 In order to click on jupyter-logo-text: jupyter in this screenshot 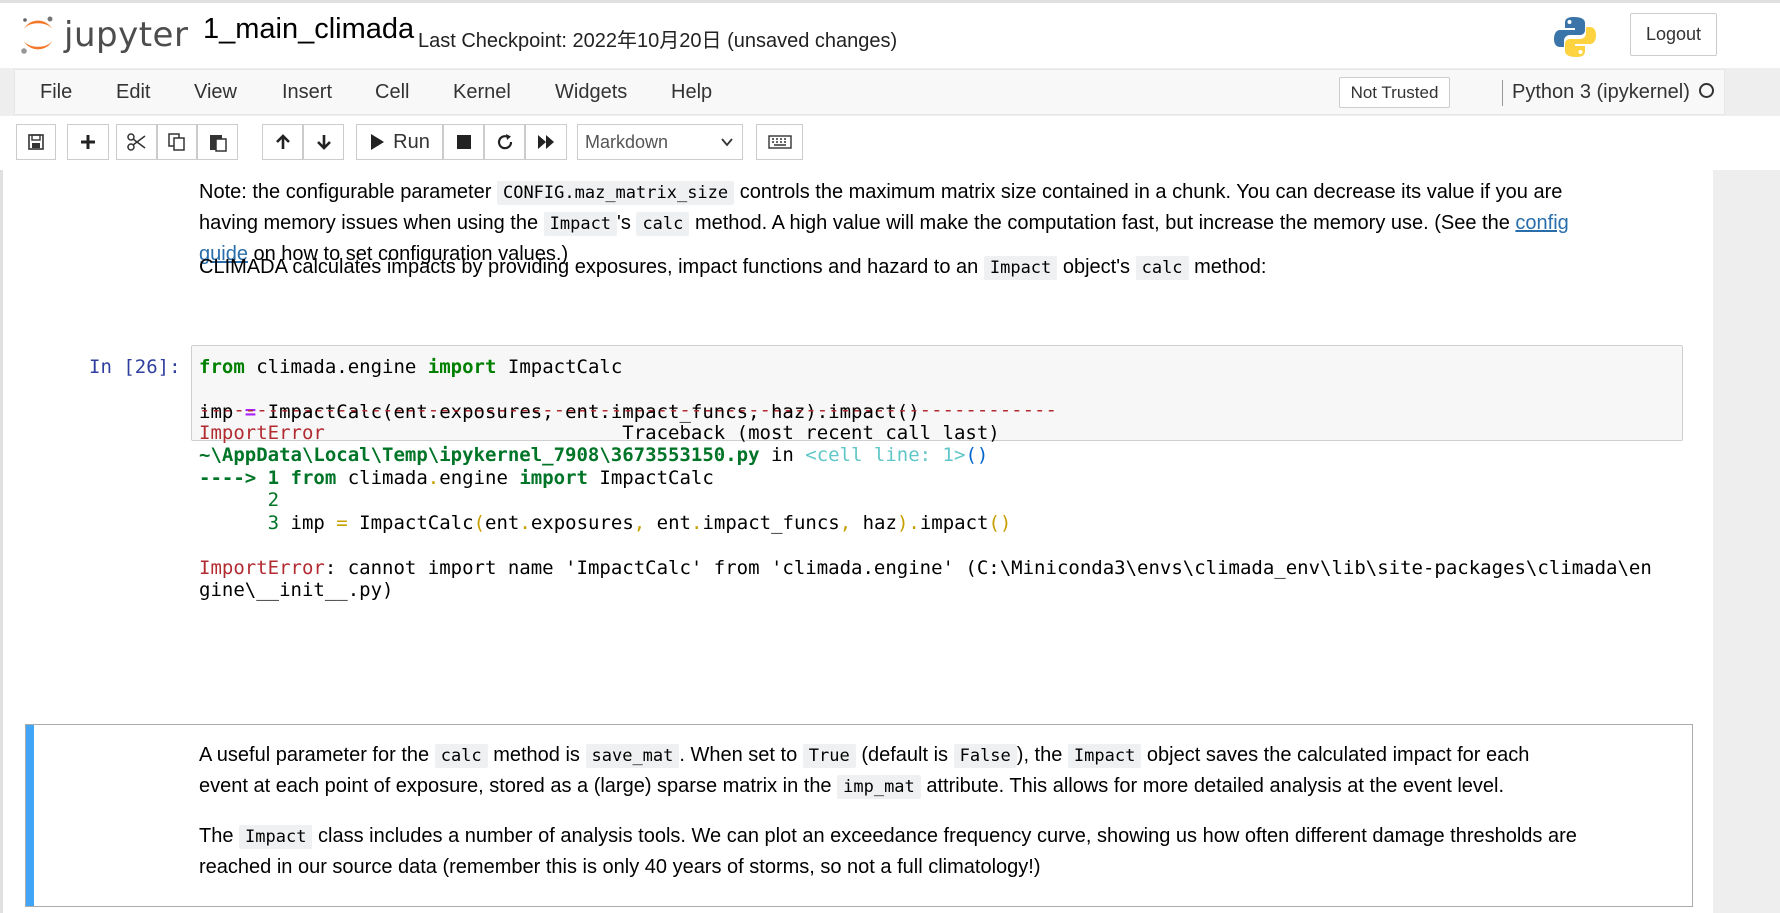, I will do `click(126, 35)`.